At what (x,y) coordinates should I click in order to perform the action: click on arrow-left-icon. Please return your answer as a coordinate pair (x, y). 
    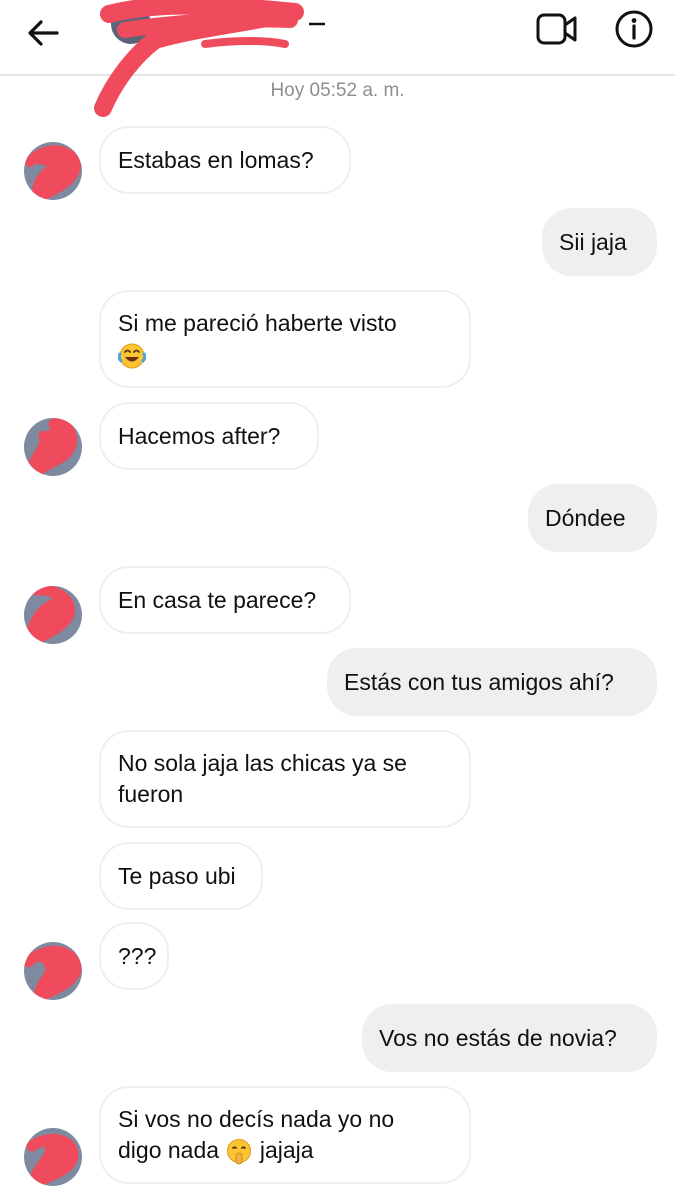
    Looking at the image, I should click on (43, 33).